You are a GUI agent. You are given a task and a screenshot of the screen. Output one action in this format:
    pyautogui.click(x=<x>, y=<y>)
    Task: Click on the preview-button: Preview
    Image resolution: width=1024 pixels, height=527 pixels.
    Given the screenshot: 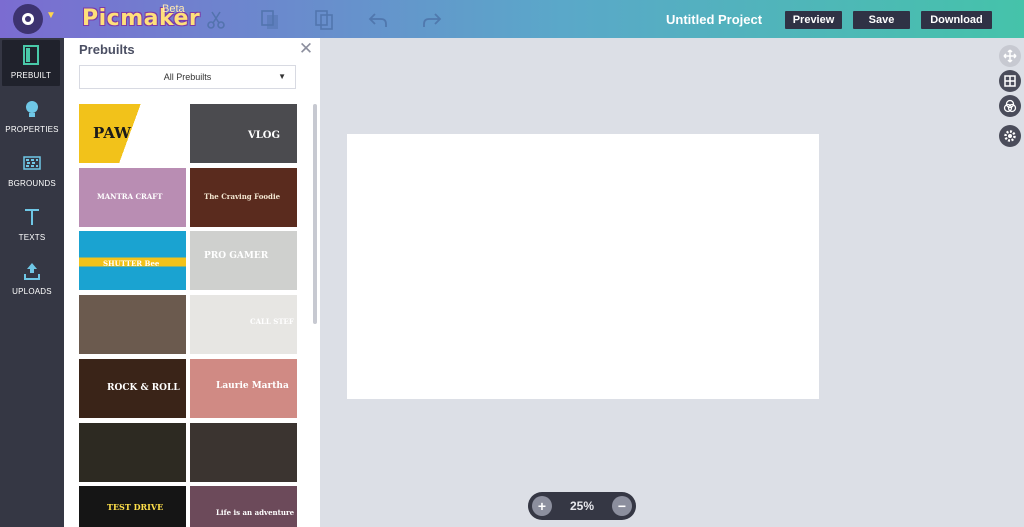 What is the action you would take?
    pyautogui.click(x=813, y=20)
    